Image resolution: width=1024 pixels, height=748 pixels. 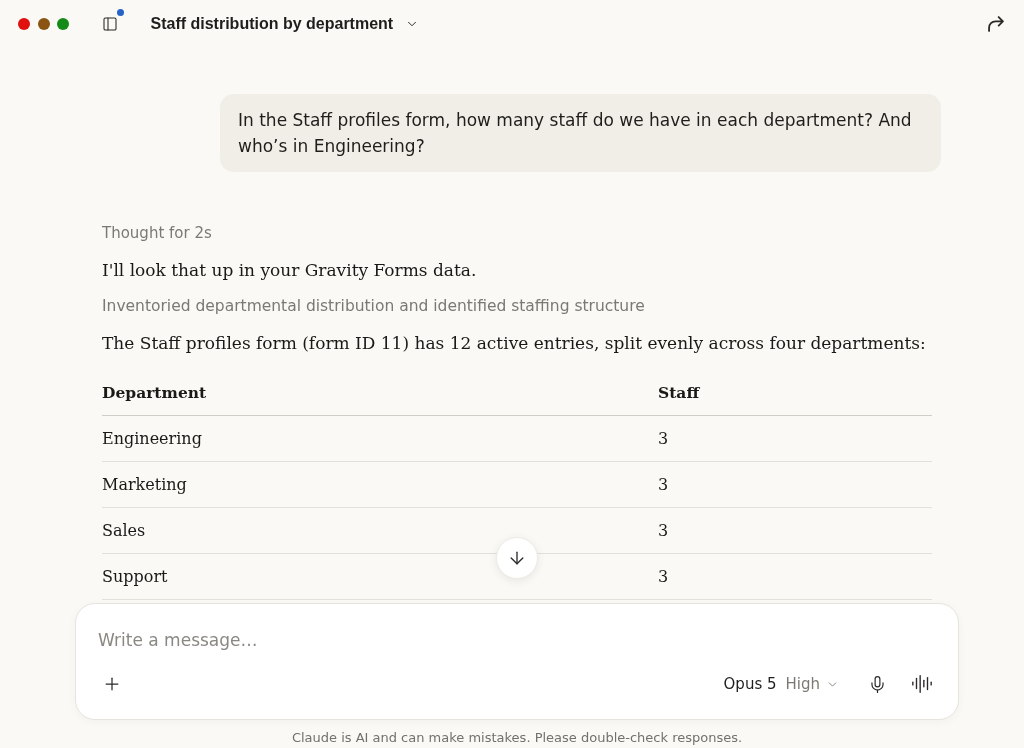 What do you see at coordinates (285, 24) in the screenshot?
I see `conversation-title-button: Staff distribution by department` at bounding box center [285, 24].